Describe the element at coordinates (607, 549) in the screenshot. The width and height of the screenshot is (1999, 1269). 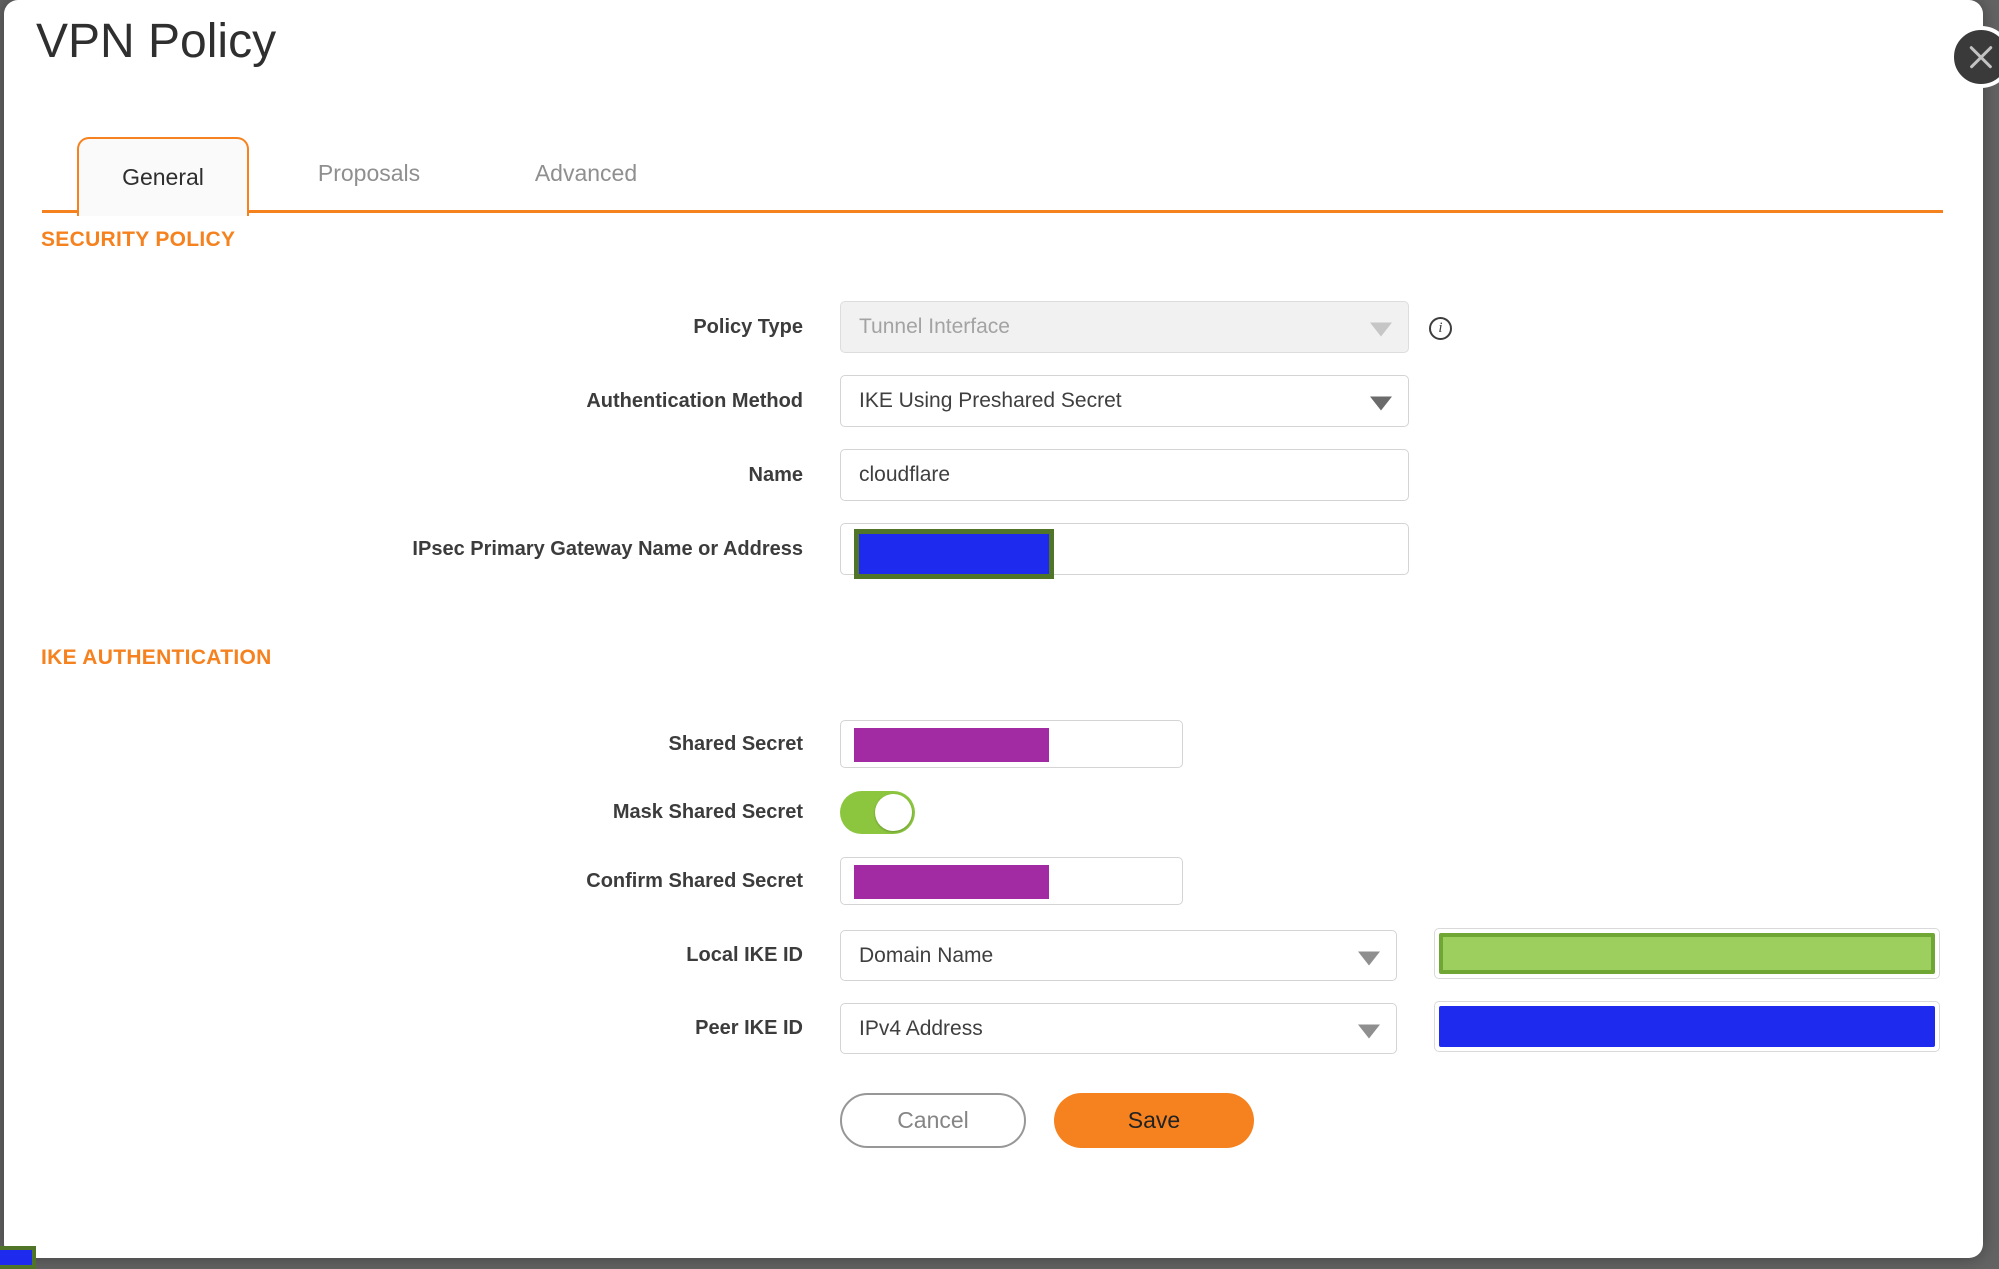
I see `gateway-label: IPsec Primary Gateway Name or Address` at that location.